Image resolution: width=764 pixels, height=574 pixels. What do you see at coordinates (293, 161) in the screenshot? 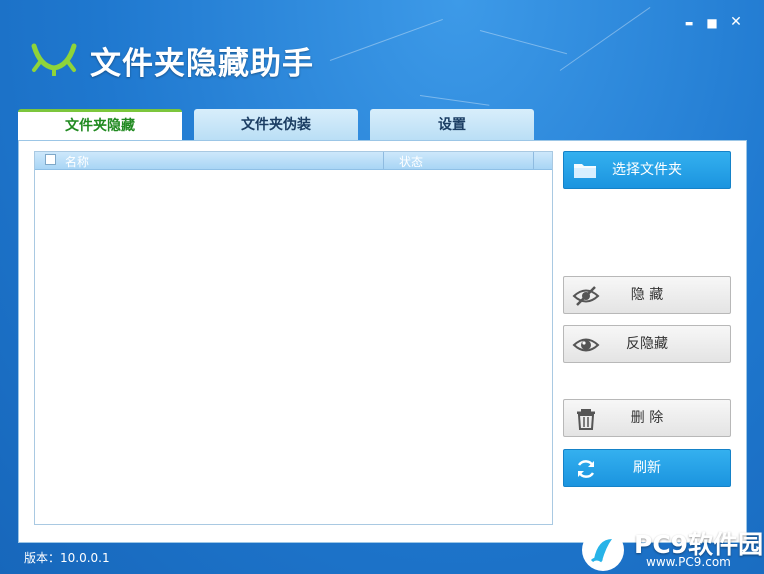
I see `list-header: 名称 状态` at bounding box center [293, 161].